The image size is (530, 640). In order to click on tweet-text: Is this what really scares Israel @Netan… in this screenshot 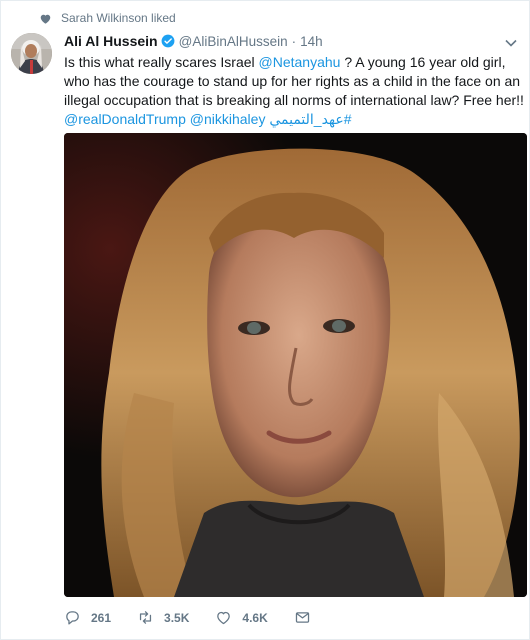, I will do `click(294, 91)`.